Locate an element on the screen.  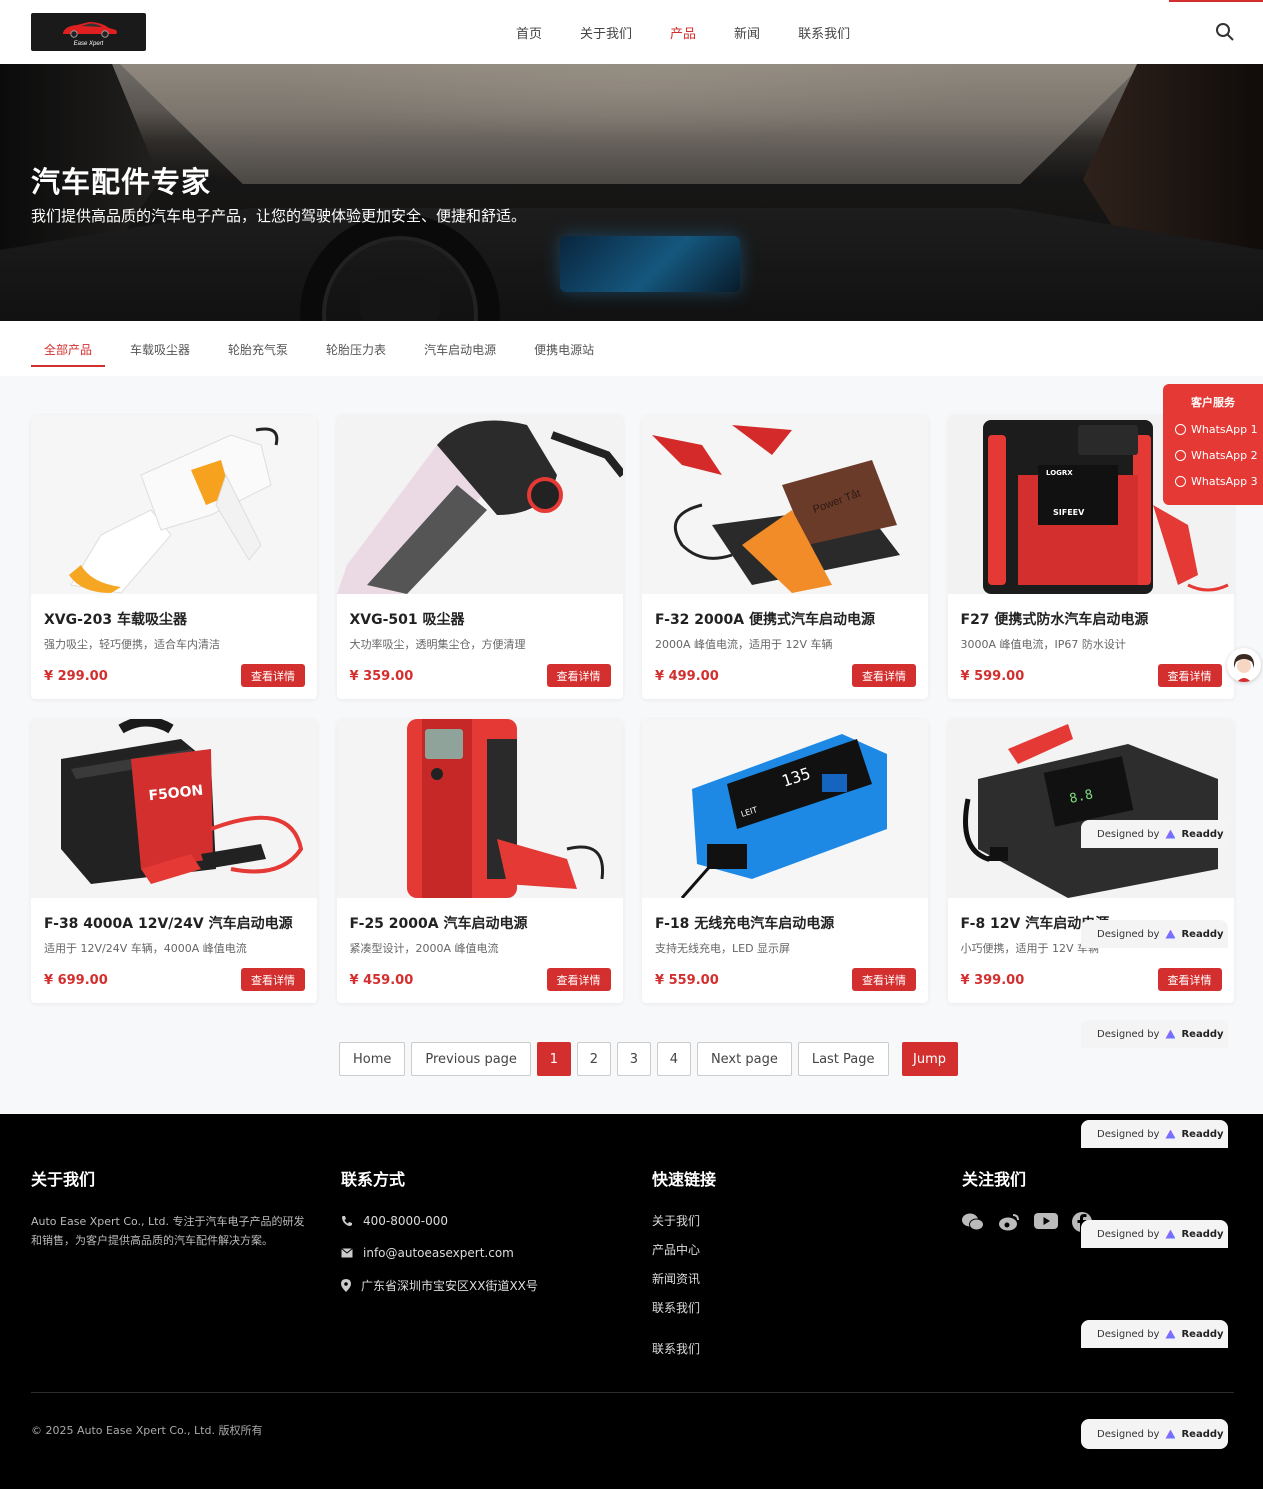
product-image: 135 LEIT is located at coordinates (785, 808).